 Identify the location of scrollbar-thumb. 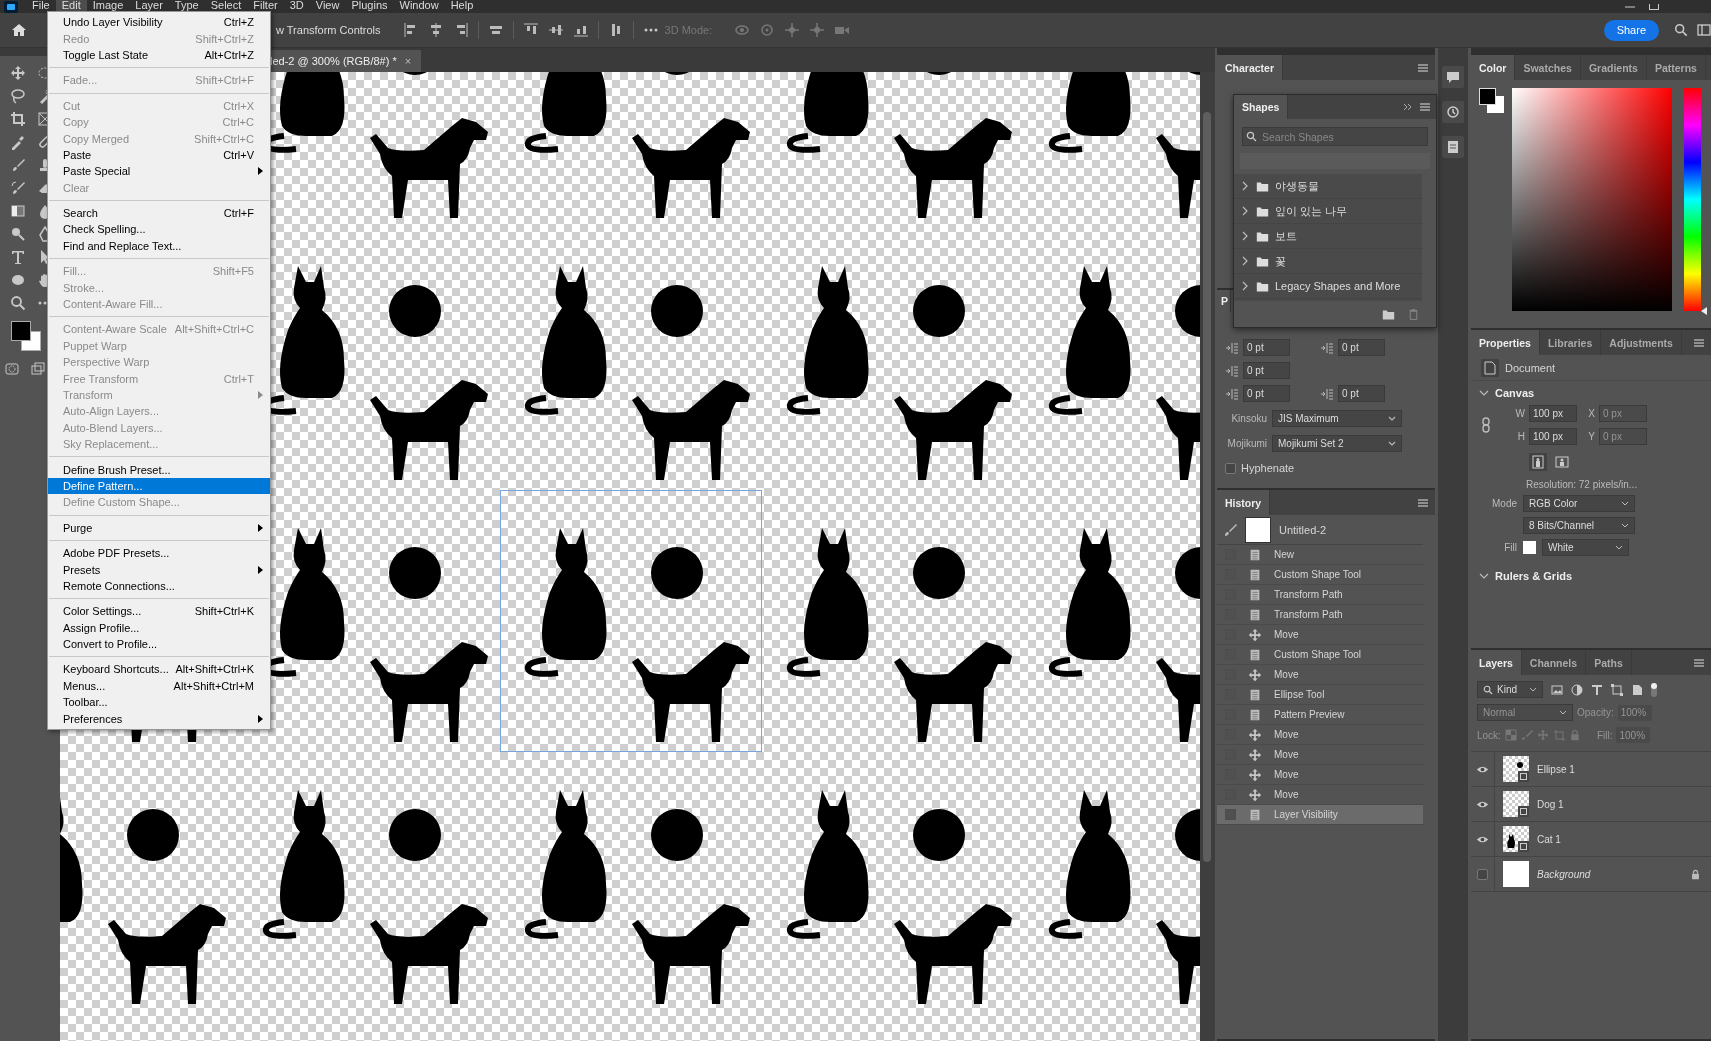
(1207, 487).